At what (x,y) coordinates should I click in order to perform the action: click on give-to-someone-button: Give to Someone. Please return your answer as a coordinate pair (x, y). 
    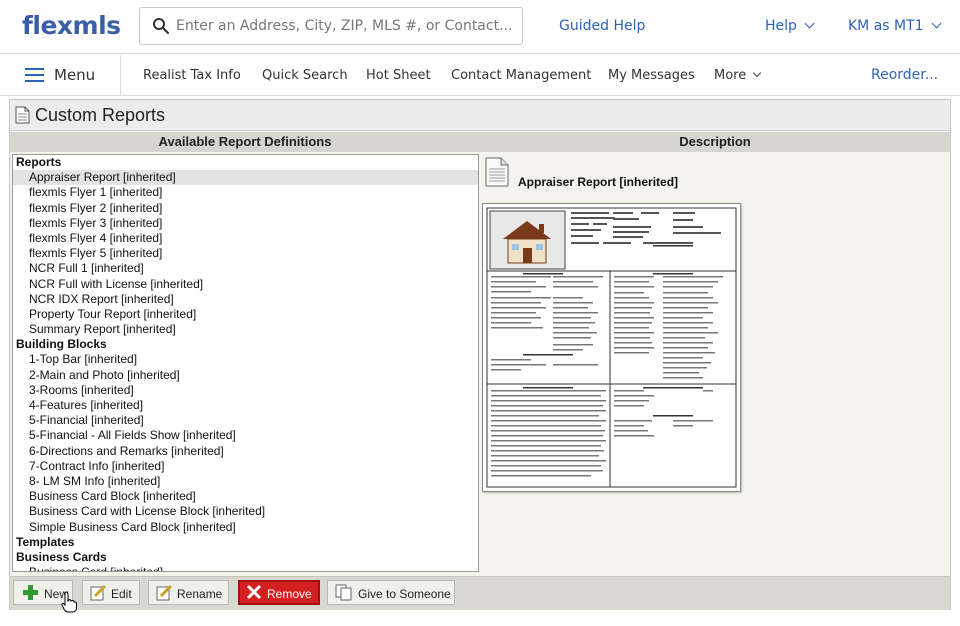
    Looking at the image, I should click on (391, 592).